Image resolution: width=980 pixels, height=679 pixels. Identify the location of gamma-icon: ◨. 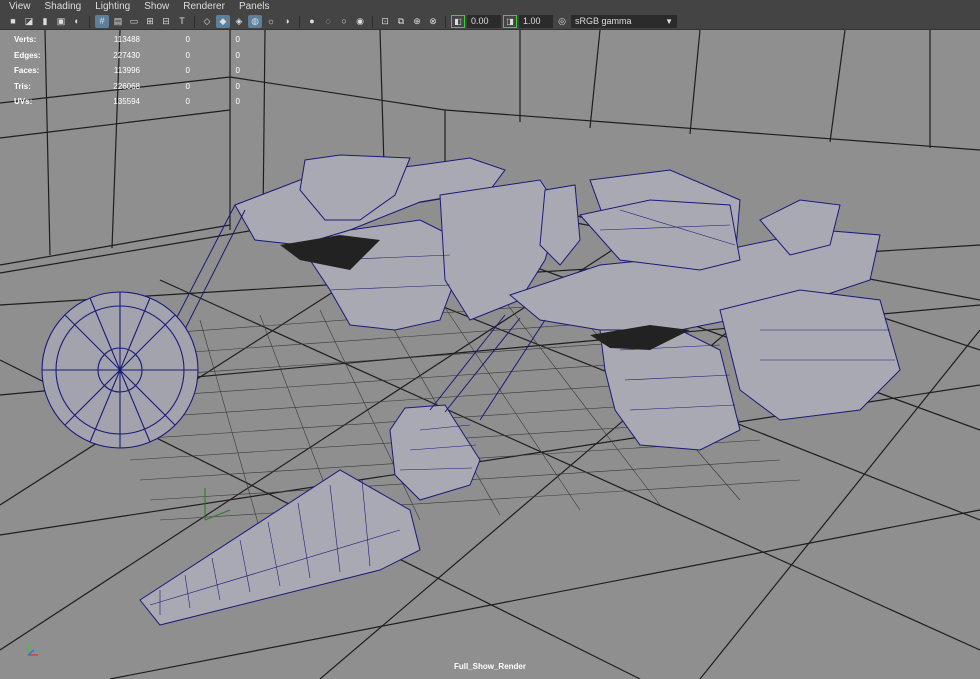
(510, 21).